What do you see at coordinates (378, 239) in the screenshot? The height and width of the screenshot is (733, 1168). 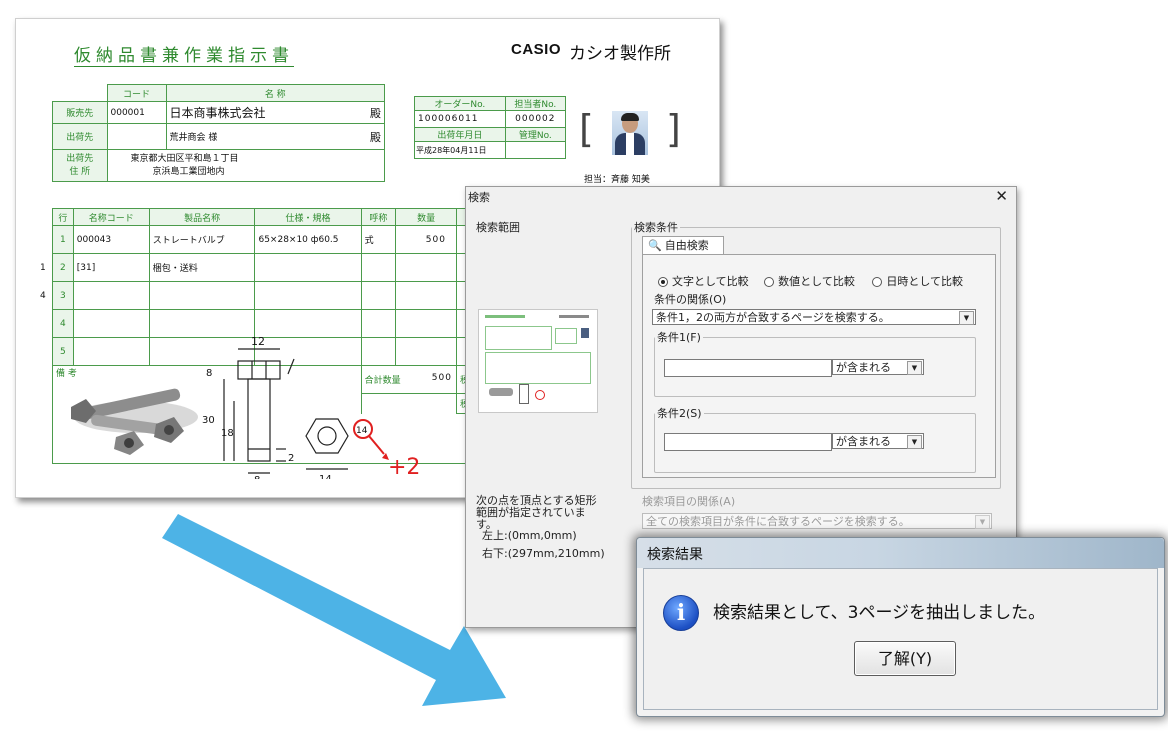 I see `product-unit: 式` at bounding box center [378, 239].